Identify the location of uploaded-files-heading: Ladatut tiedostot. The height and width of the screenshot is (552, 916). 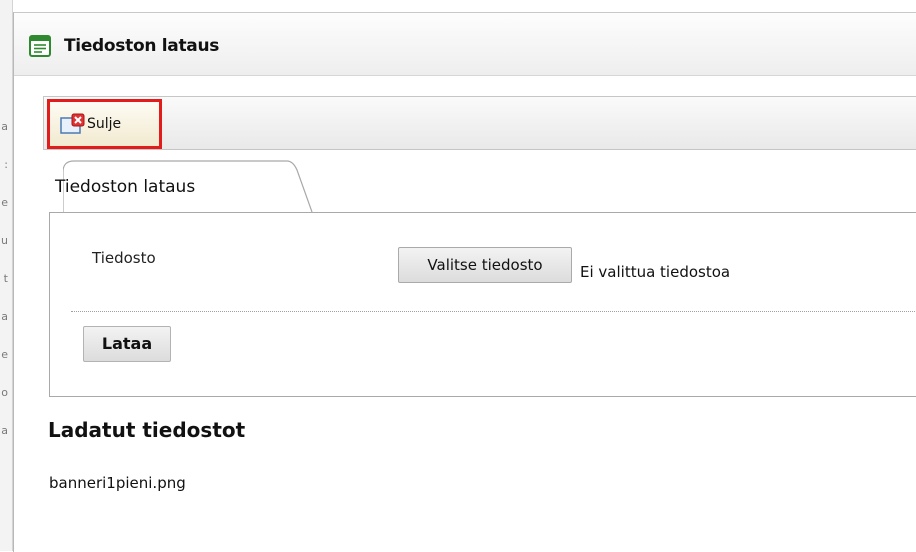
(147, 430).